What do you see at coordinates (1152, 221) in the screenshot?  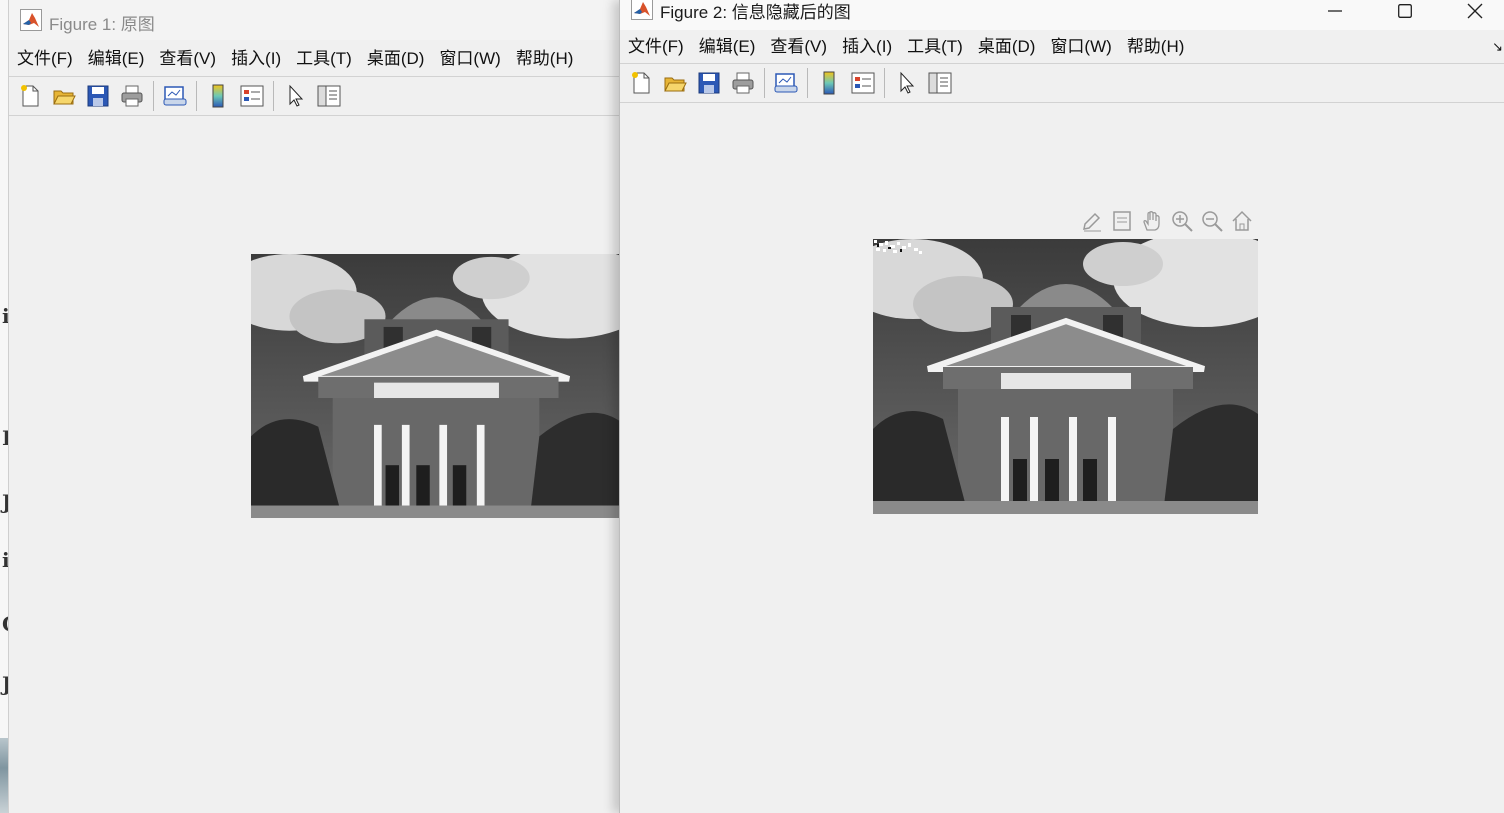 I see `pan-hand-icon` at bounding box center [1152, 221].